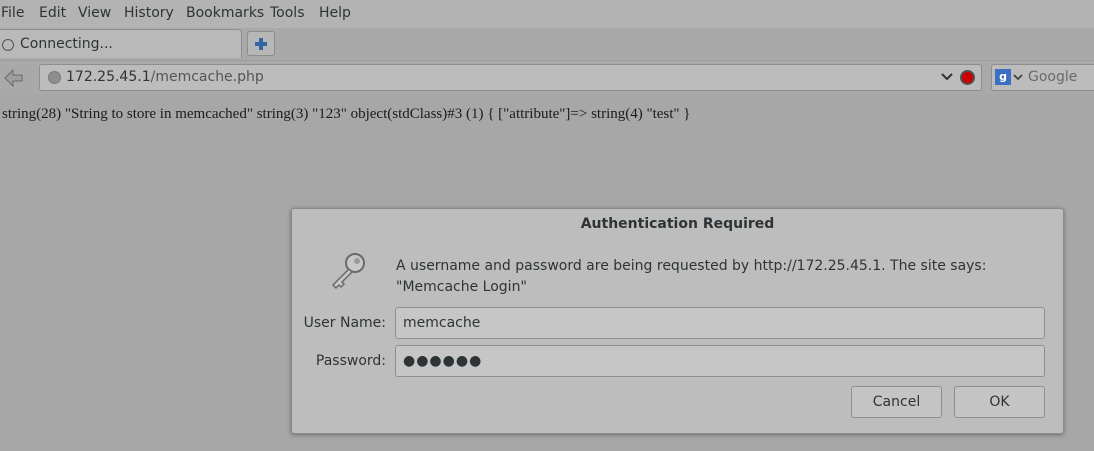 The width and height of the screenshot is (1094, 451). Describe the element at coordinates (207, 77) in the screenshot. I see `url-path: /memcache.php` at that location.